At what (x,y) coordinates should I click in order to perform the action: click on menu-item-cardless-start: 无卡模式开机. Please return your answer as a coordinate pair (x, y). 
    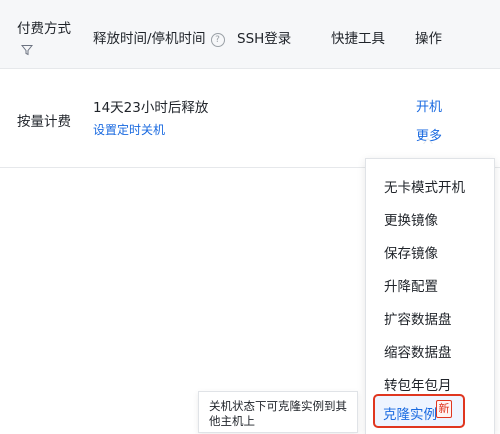
    Looking at the image, I should click on (424, 186).